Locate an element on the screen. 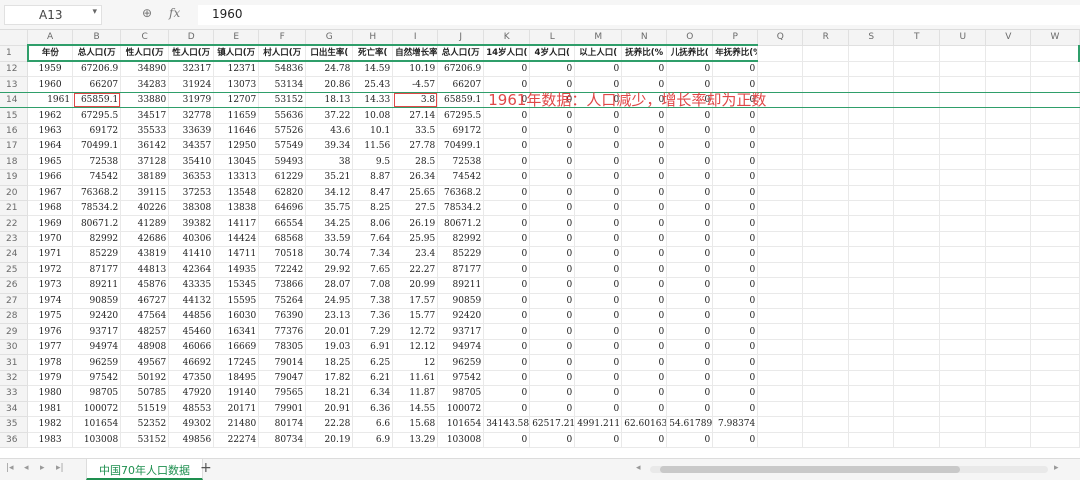 The width and height of the screenshot is (1080, 480). data-cell: 50785 is located at coordinates (145, 393).